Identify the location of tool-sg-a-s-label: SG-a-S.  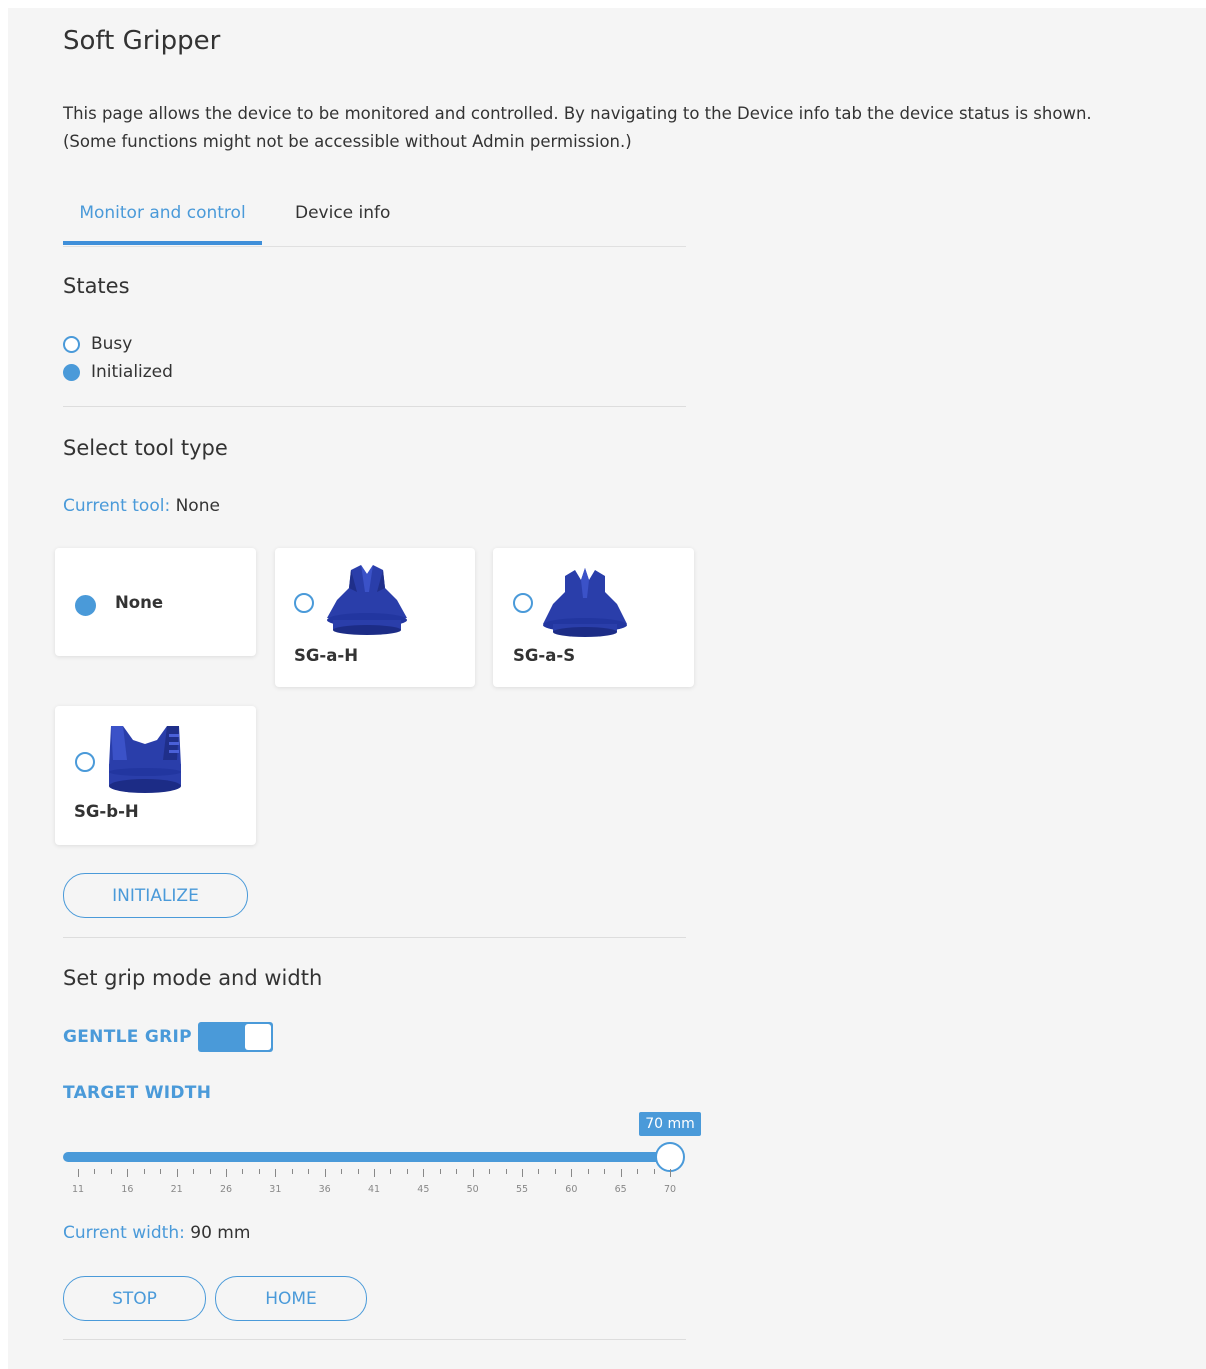
(544, 655).